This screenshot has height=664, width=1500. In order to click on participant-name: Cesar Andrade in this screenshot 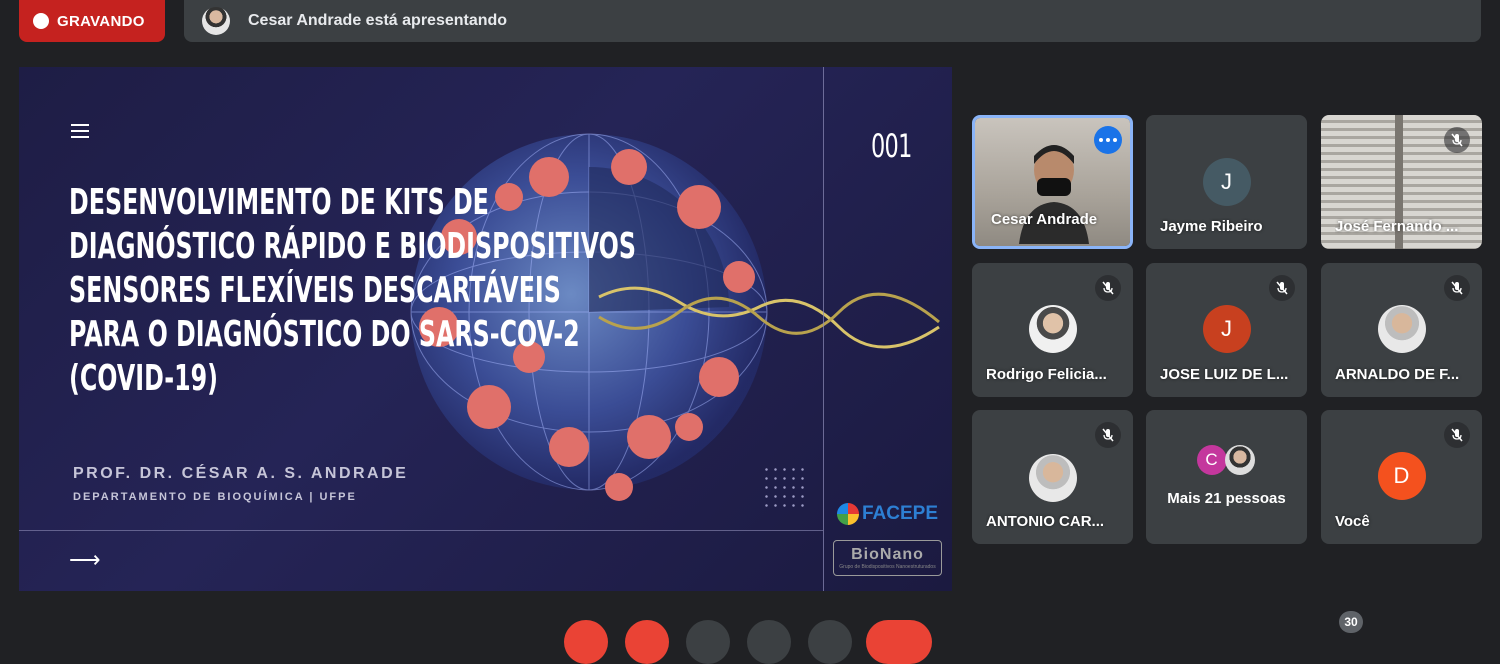, I will do `click(1044, 219)`.